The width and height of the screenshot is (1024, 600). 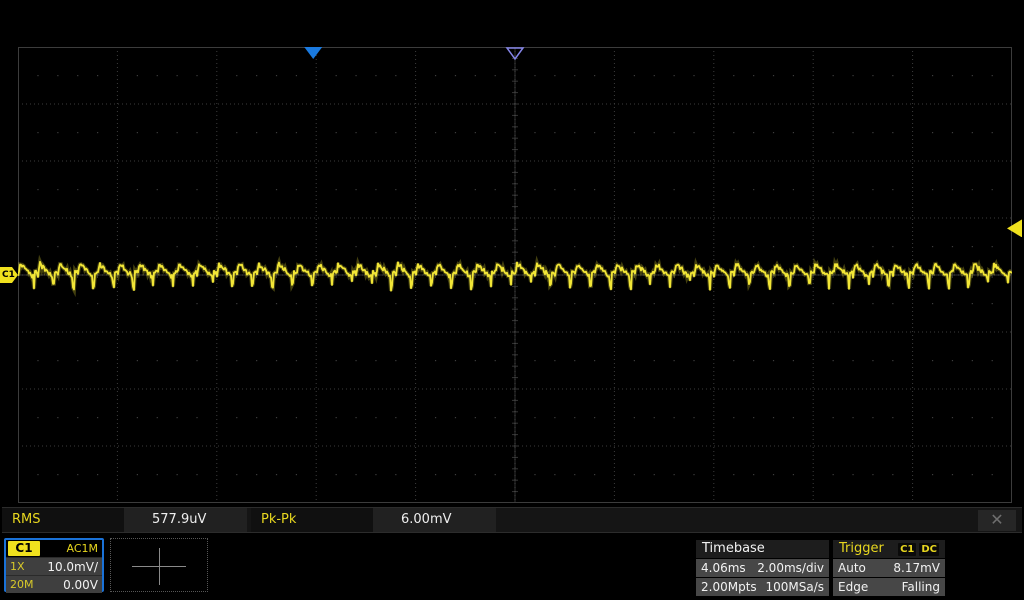 I want to click on trigger-row-2: Edge Falling, so click(x=889, y=587).